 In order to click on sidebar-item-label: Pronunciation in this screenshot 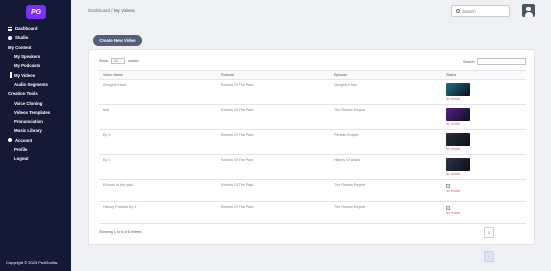, I will do `click(28, 122)`.